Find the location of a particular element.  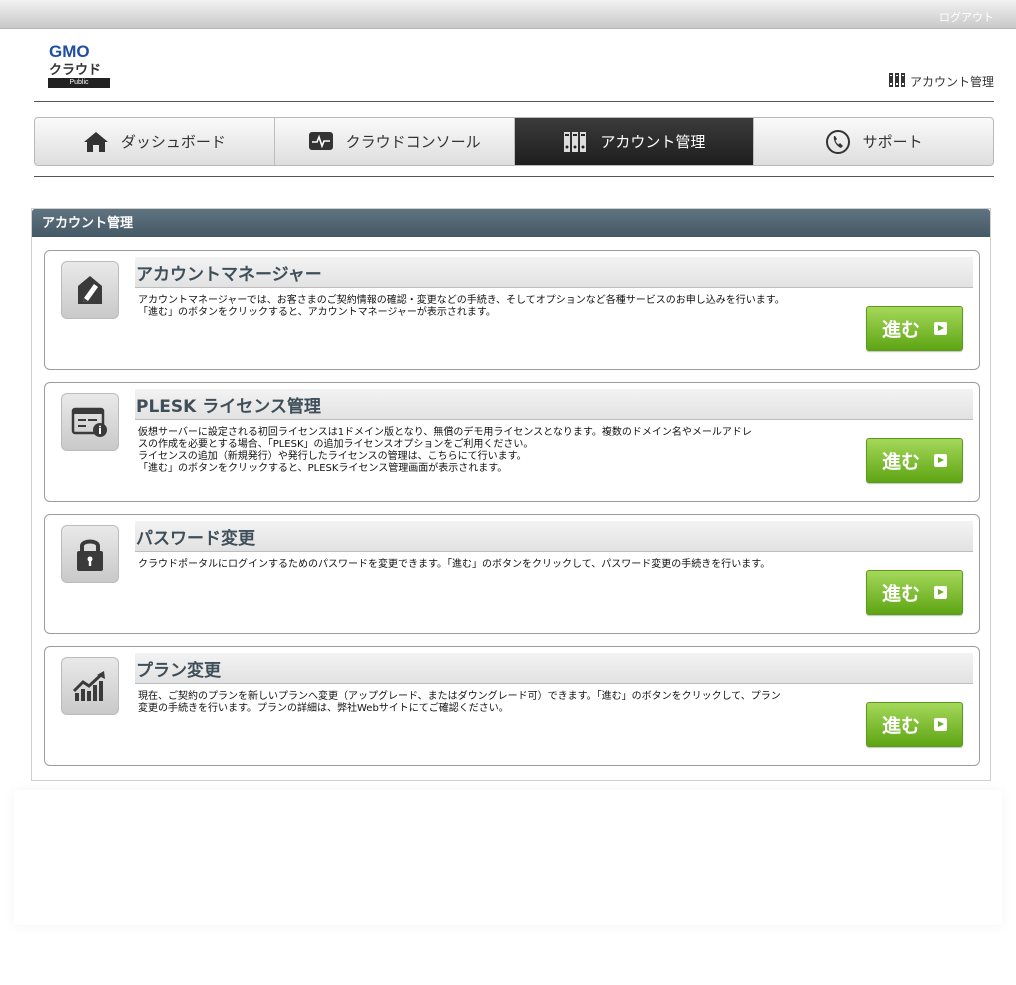

card-title: PLESK ライセンス管理 is located at coordinates (228, 407).